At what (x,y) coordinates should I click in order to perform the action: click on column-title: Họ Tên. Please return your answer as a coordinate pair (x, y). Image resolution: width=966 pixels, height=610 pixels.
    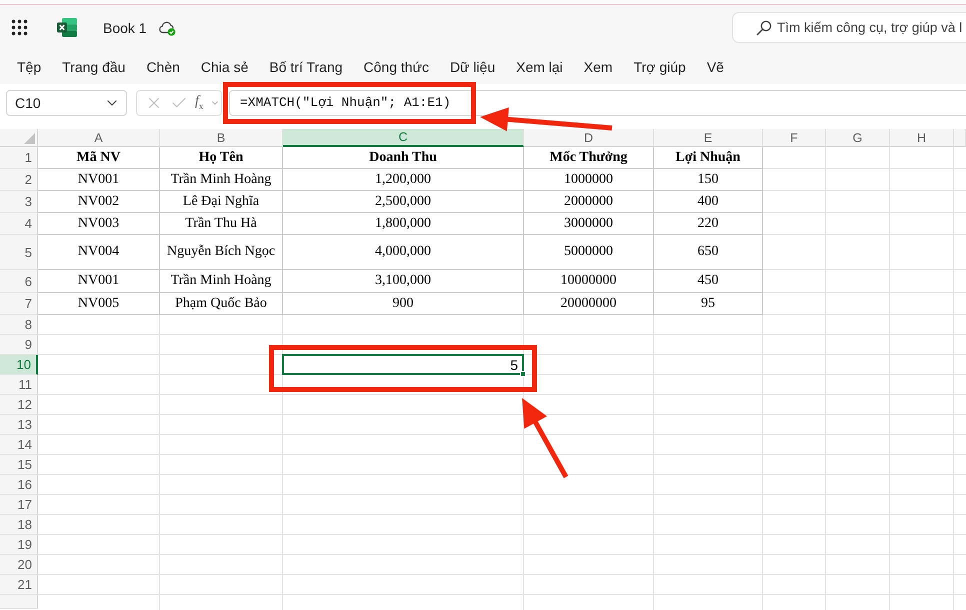
    Looking at the image, I should click on (221, 158).